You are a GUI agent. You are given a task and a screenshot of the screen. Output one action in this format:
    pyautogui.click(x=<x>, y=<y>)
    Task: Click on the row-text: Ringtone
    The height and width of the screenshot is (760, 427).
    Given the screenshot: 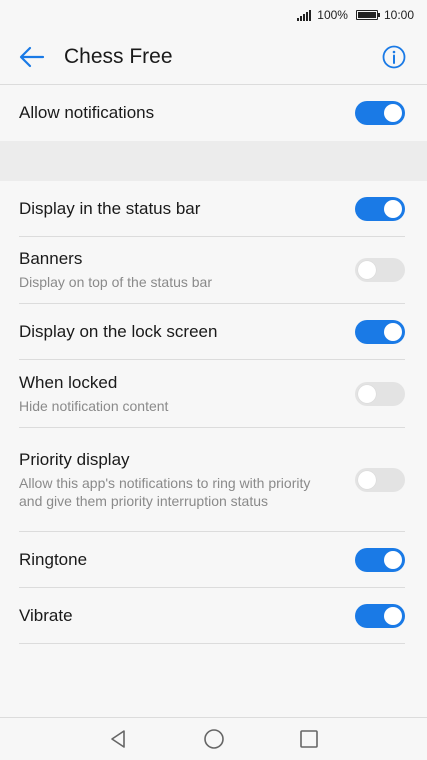 What is the action you would take?
    pyautogui.click(x=53, y=560)
    